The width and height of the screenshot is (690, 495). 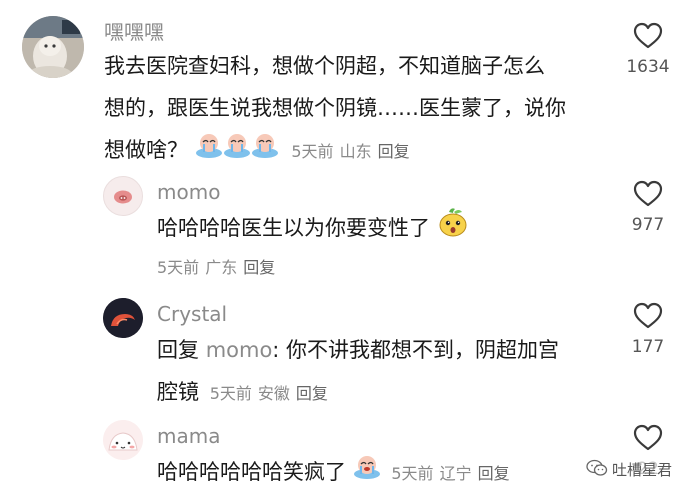 I want to click on like-count: 1634, so click(x=648, y=67).